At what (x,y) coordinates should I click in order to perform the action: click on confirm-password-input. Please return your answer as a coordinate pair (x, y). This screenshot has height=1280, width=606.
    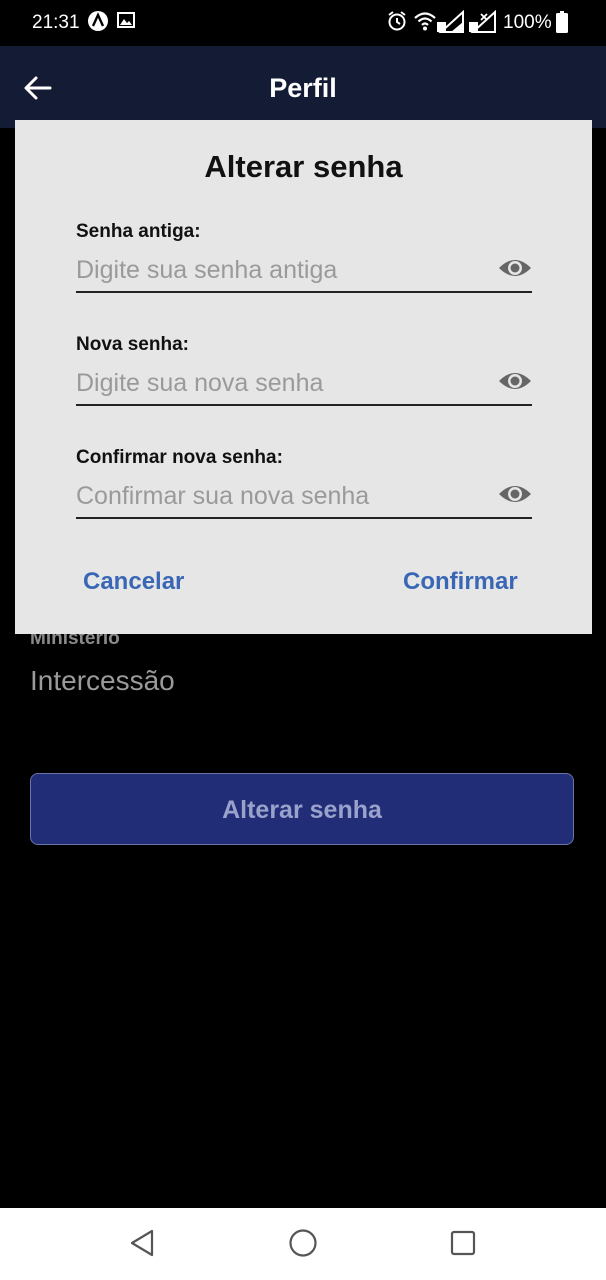
    Looking at the image, I should click on (276, 496).